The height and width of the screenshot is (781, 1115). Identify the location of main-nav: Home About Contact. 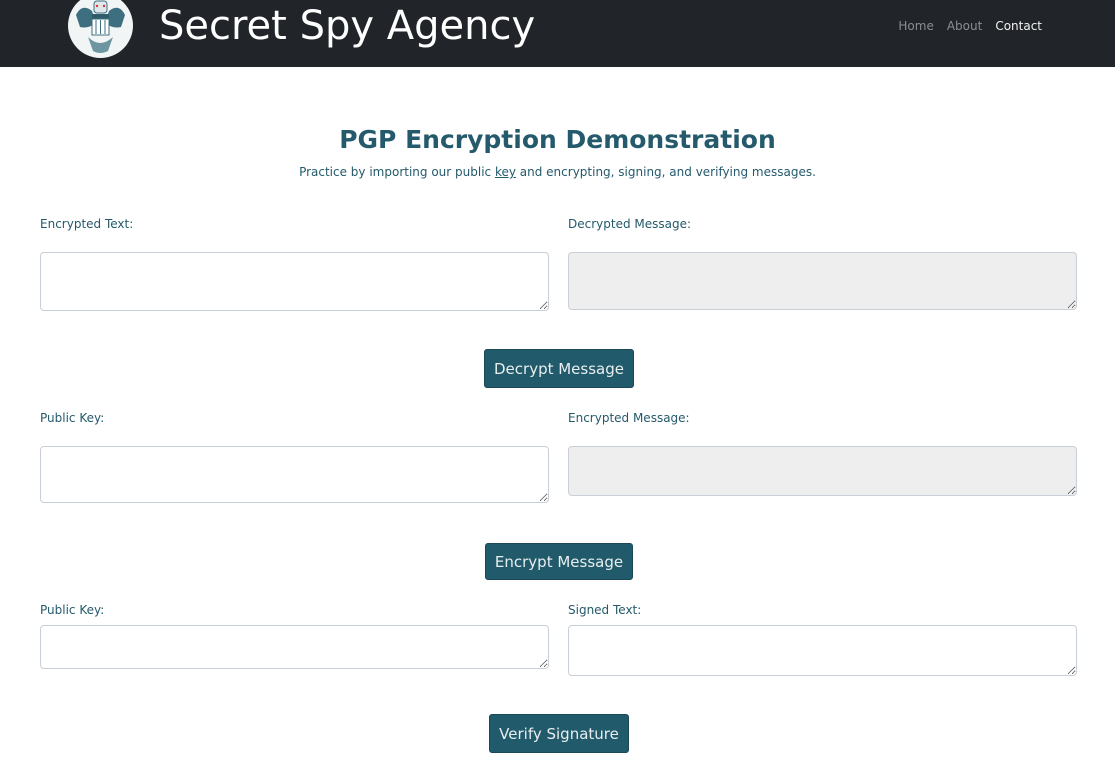
(970, 26).